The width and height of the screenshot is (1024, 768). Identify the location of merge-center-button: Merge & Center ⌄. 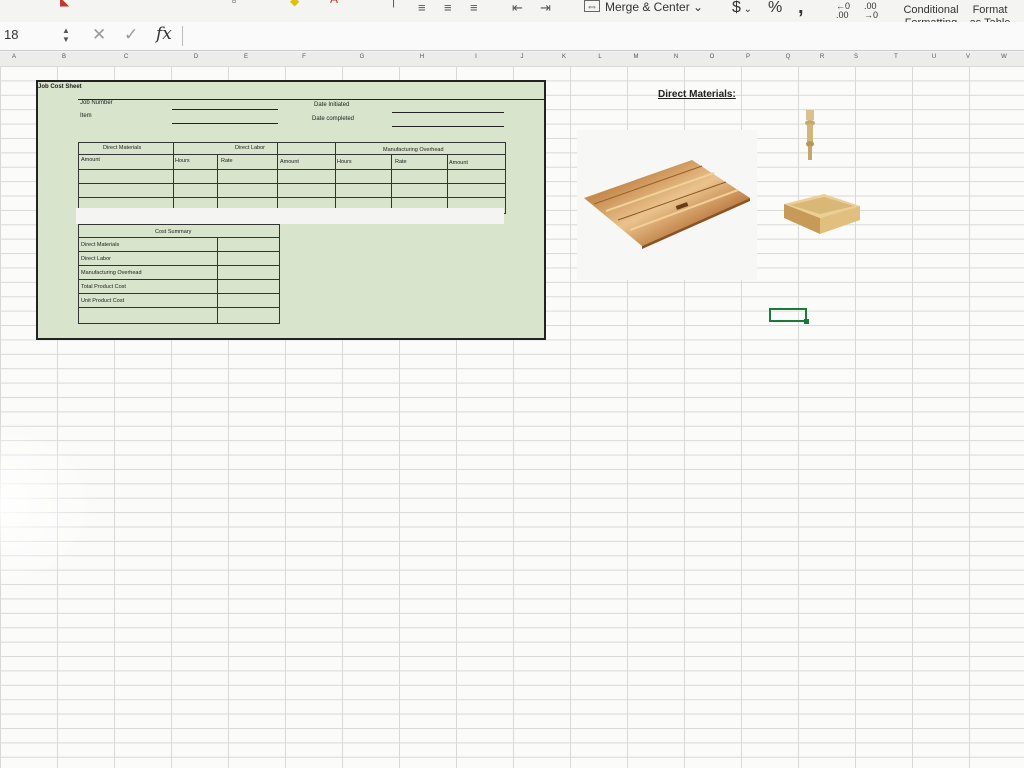
(654, 7).